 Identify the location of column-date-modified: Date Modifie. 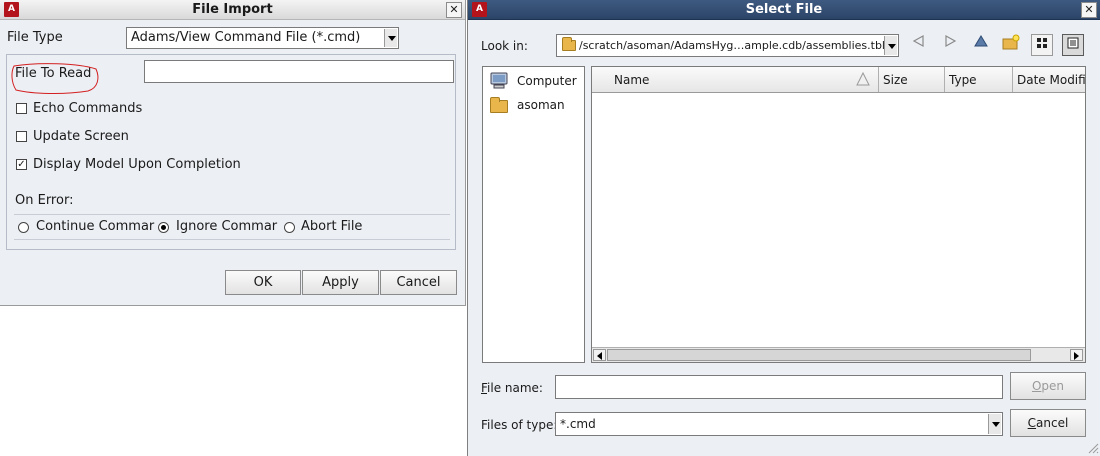
(1049, 79).